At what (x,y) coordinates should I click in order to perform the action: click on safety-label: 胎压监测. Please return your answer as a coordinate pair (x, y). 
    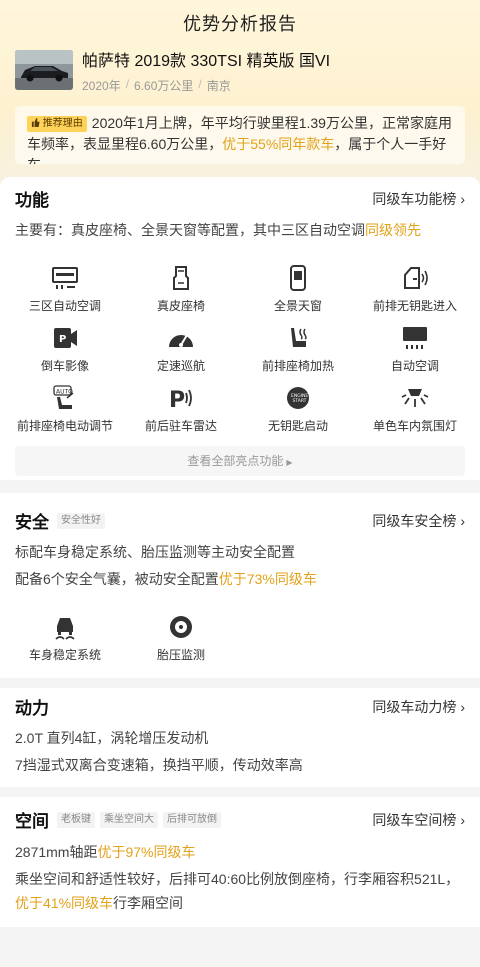
    Looking at the image, I should click on (180, 655).